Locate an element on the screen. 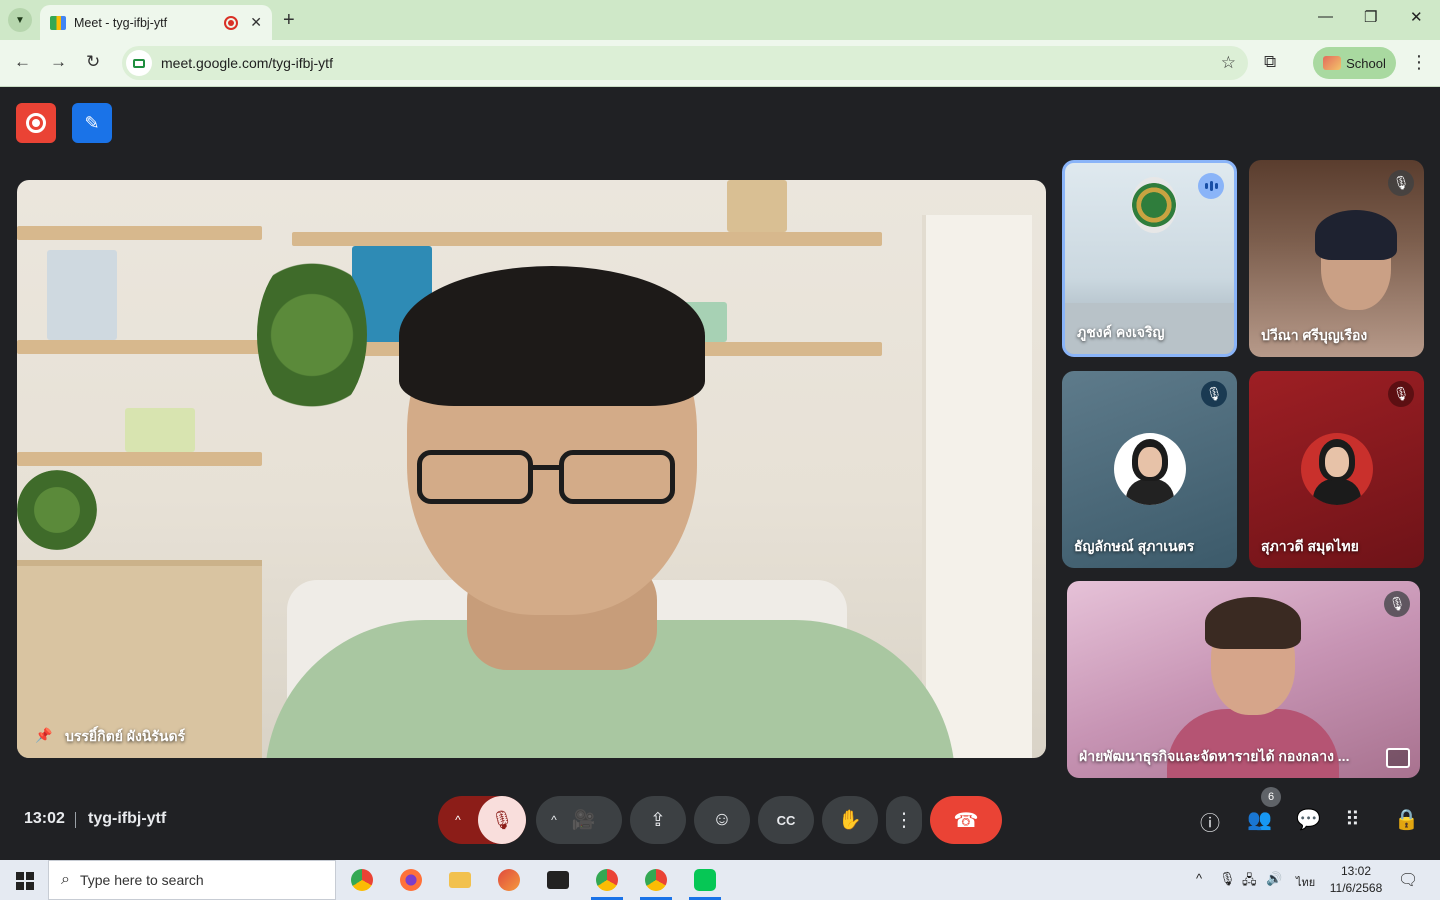 This screenshot has width=1440, height=900. taskbar-firefox-icon is located at coordinates (411, 880).